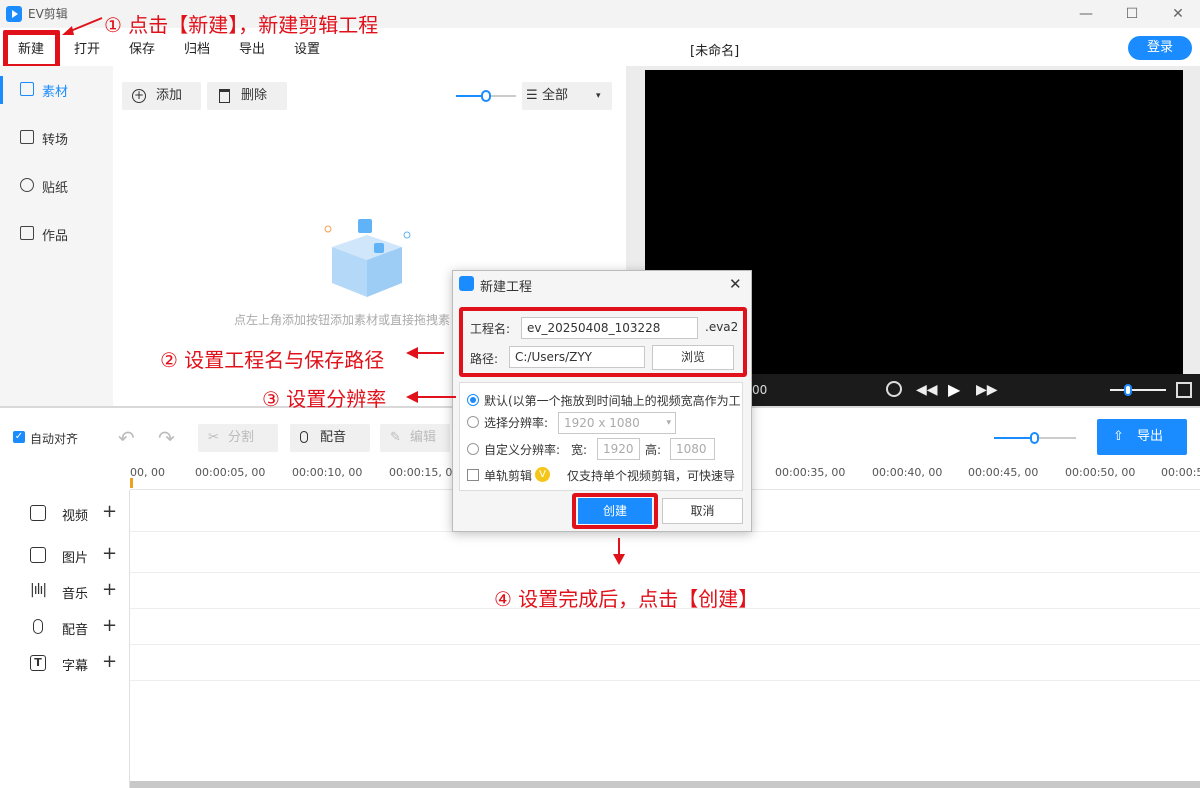  Describe the element at coordinates (542, 474) in the screenshot. I see `vip-badge-icon: V` at that location.